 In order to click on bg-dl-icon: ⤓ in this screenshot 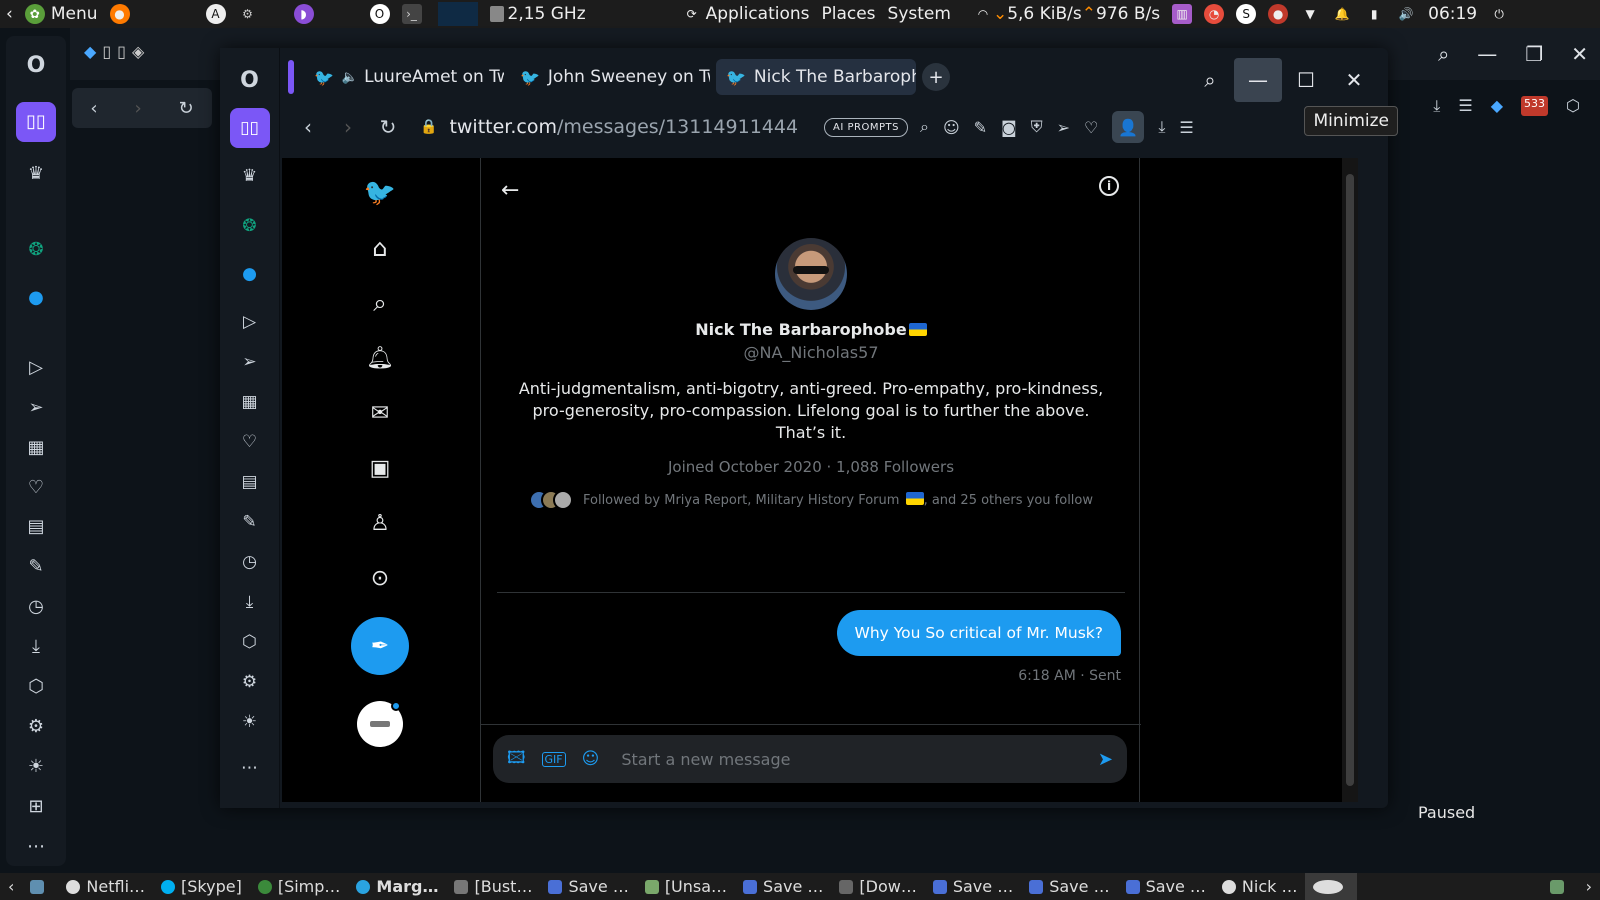, I will do `click(1436, 106)`.